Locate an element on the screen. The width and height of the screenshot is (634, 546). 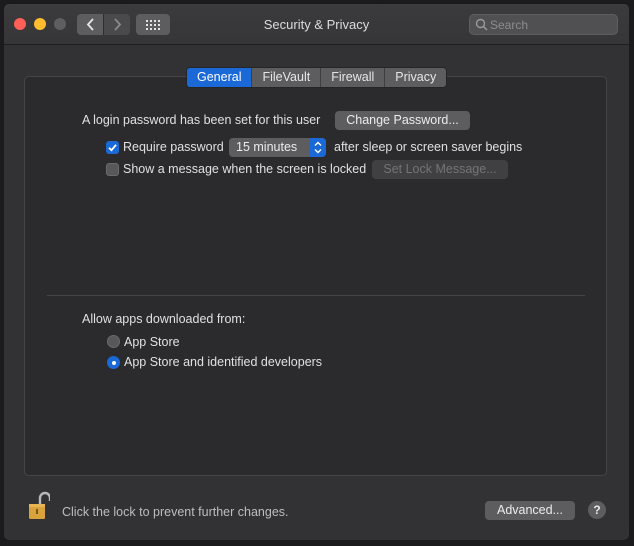
section-divider is located at coordinates (316, 295).